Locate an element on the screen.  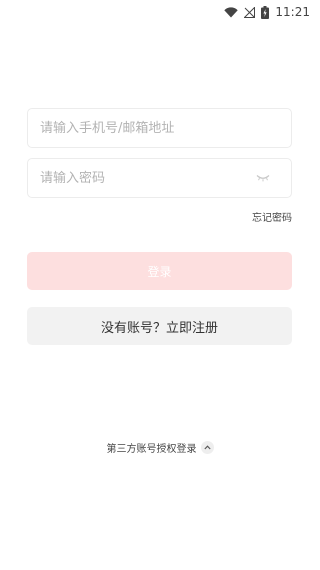
no-signal-icon is located at coordinates (250, 12).